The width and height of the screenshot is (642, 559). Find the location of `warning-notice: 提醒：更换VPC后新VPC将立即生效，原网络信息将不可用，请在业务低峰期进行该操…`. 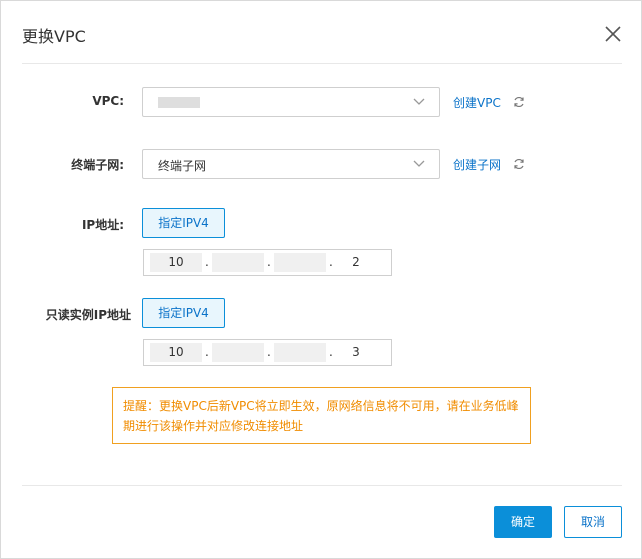

warning-notice: 提醒：更换VPC后新VPC将立即生效，原网络信息将不可用，请在业务低峰期进行该操… is located at coordinates (321, 415).